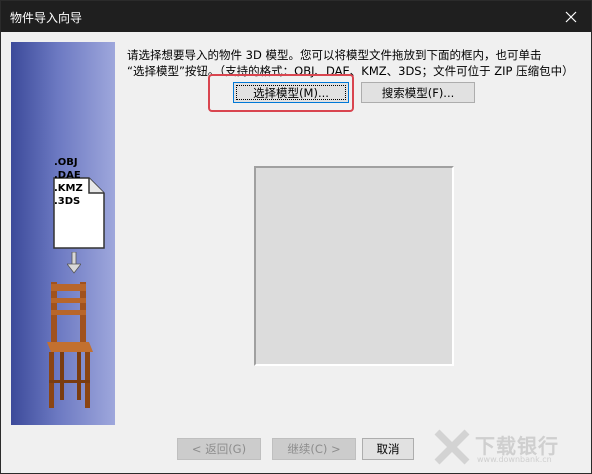 The width and height of the screenshot is (592, 474). What do you see at coordinates (514, 459) in the screenshot?
I see `watermark-url: www.downbank.cn` at bounding box center [514, 459].